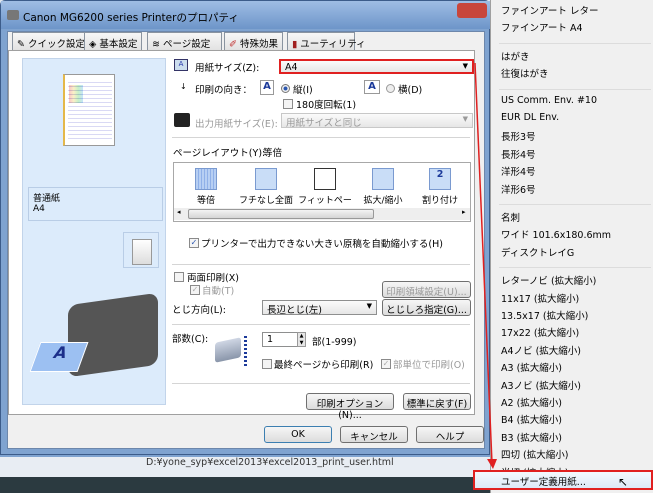 The image size is (653, 493). What do you see at coordinates (518, 154) in the screenshot?
I see `menu-item: 長形4号` at bounding box center [518, 154].